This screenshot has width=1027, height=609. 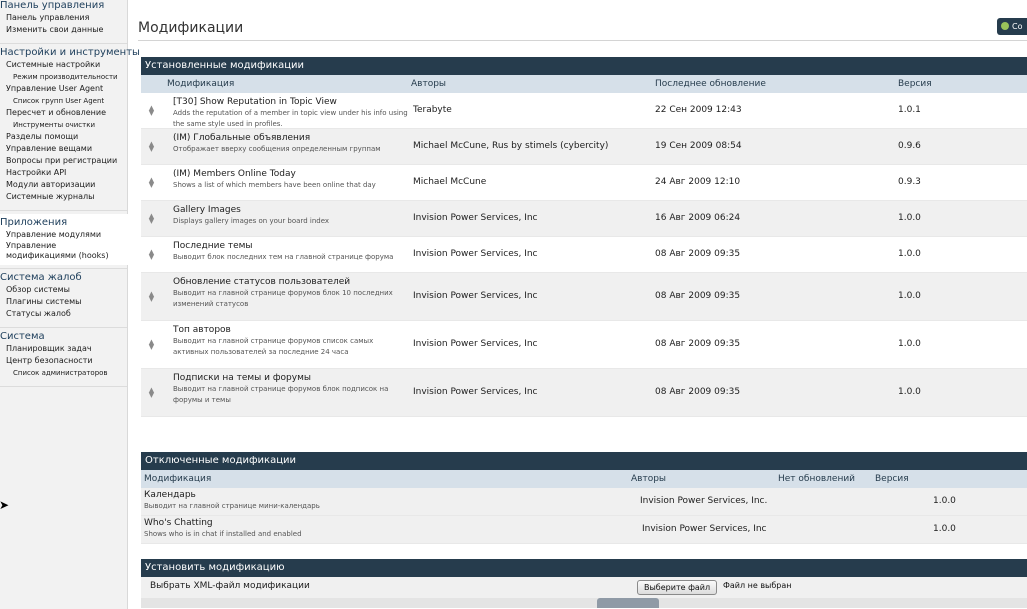 I want to click on sidebar-item-reports-overview: Обзор системы, so click(x=63, y=290).